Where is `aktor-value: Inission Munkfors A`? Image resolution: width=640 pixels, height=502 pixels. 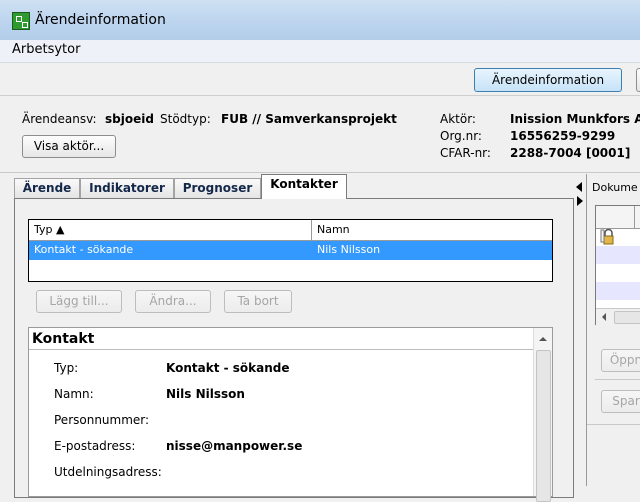 aktor-value: Inission Munkfors A is located at coordinates (575, 119).